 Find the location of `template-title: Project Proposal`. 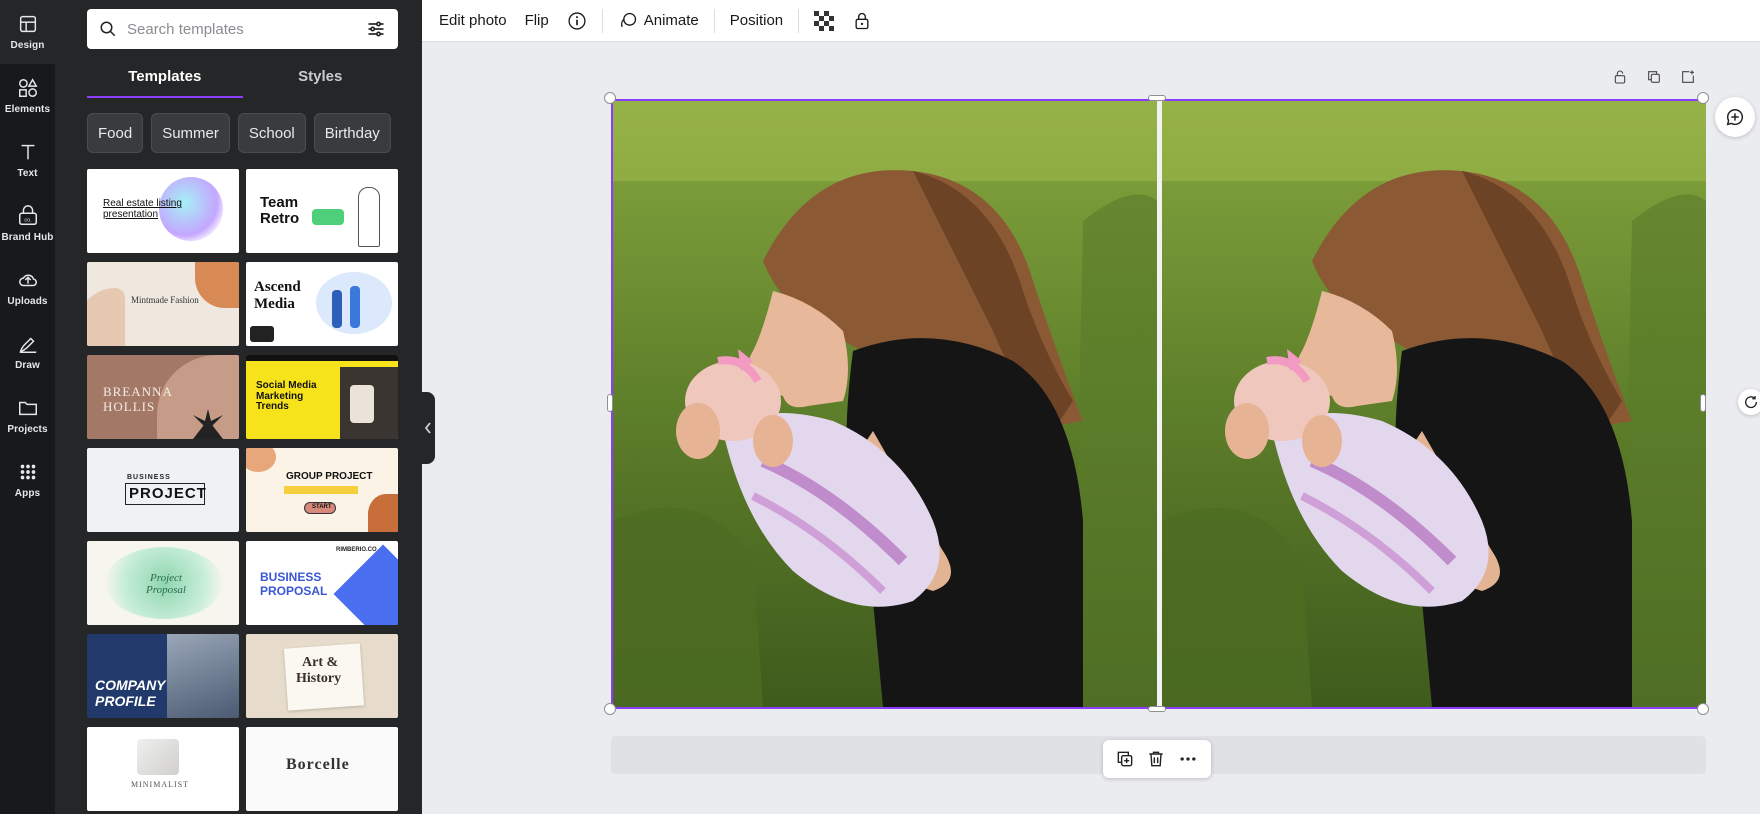

template-title: Project Proposal is located at coordinates (166, 584).